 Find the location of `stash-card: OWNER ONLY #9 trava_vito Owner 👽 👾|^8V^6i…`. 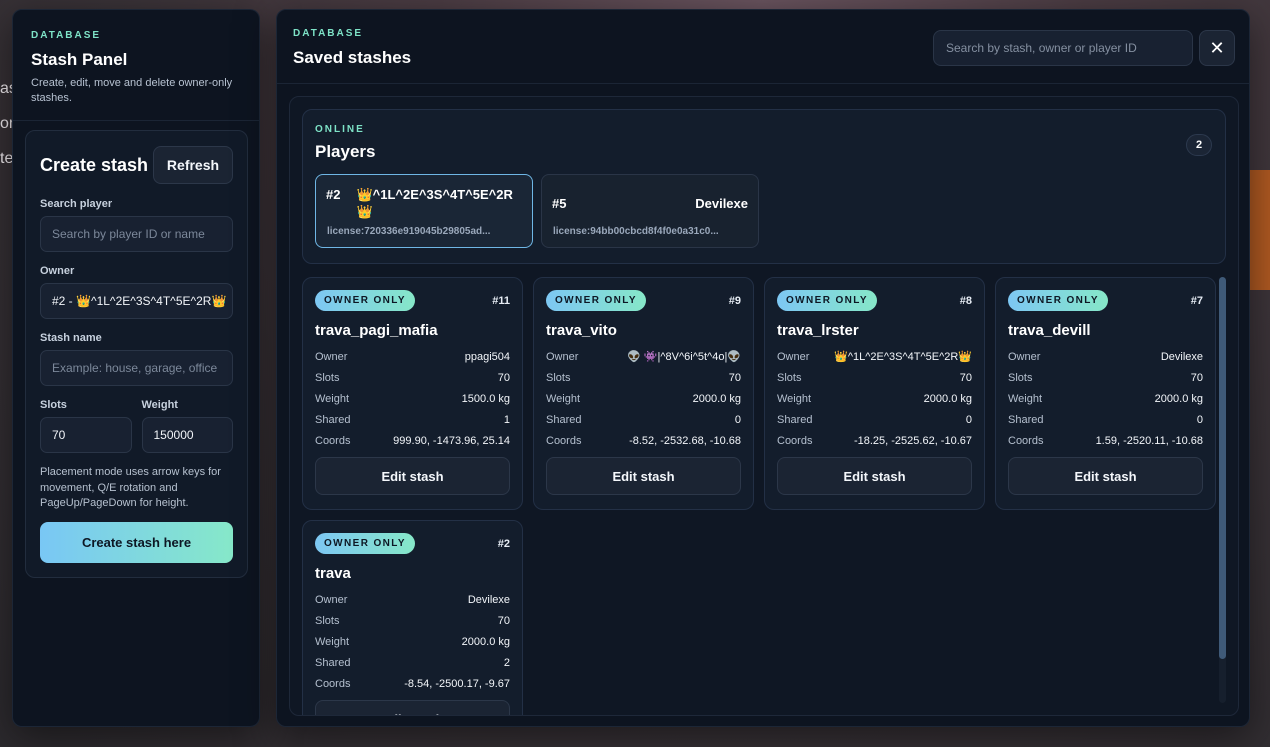

stash-card: OWNER ONLY #9 trava_vito Owner 👽 👾|^8V^6i… is located at coordinates (643, 393).